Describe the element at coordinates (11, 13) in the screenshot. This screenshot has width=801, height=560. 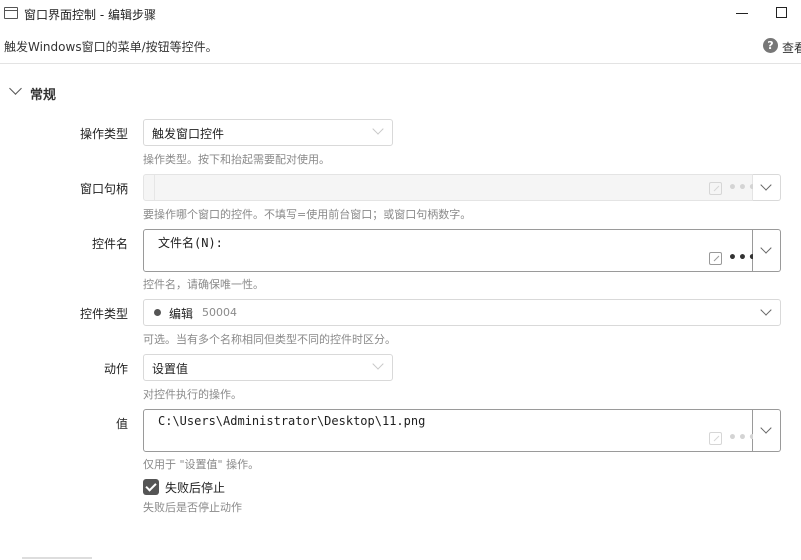
I see `window-app-icon` at that location.